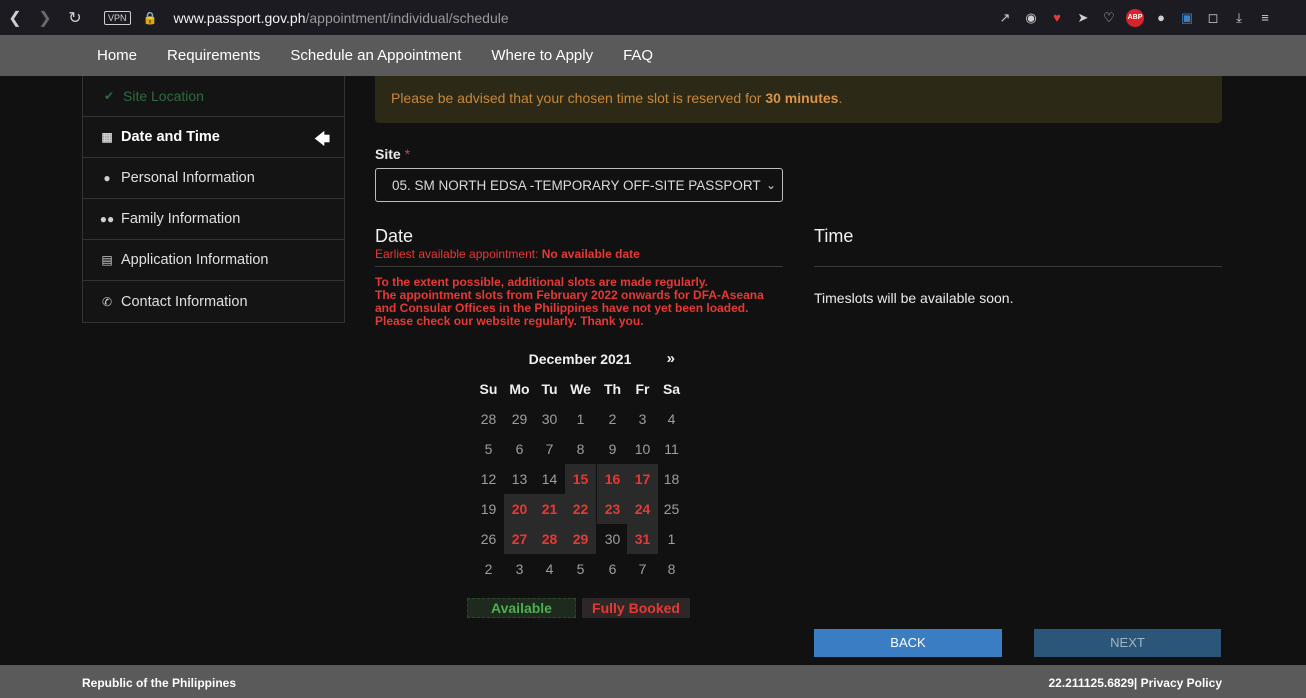 This screenshot has height=698, width=1306. What do you see at coordinates (213, 301) in the screenshot?
I see `sidebar-item-contact-information: ✆ Contact Information` at bounding box center [213, 301].